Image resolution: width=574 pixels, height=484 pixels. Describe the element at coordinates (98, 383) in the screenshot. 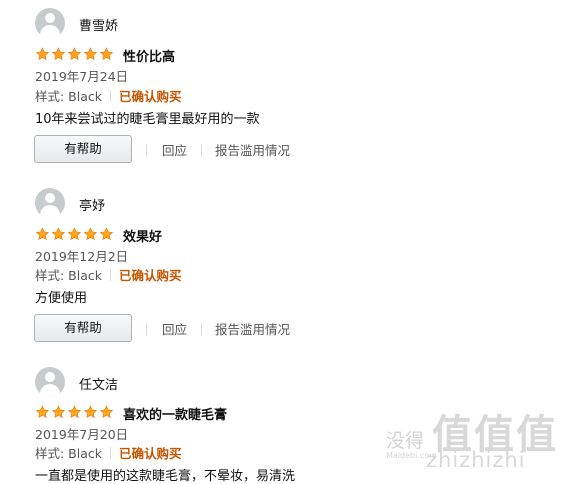

I see `reviewer-name: 任文洁` at that location.